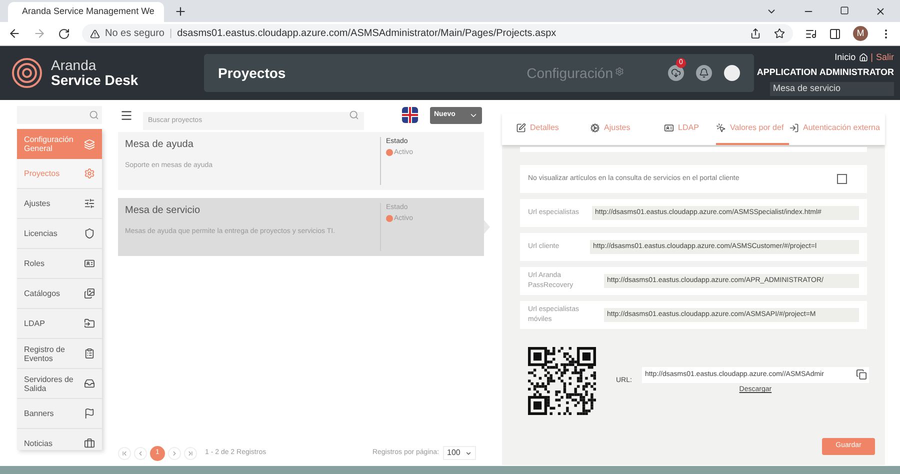 Image resolution: width=900 pixels, height=474 pixels. I want to click on layers-icon, so click(89, 144).